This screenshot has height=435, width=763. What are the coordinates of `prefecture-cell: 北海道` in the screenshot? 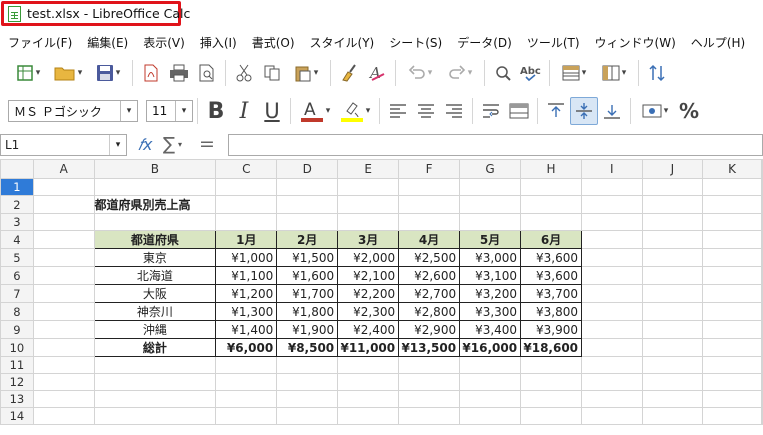 It's located at (155, 275).